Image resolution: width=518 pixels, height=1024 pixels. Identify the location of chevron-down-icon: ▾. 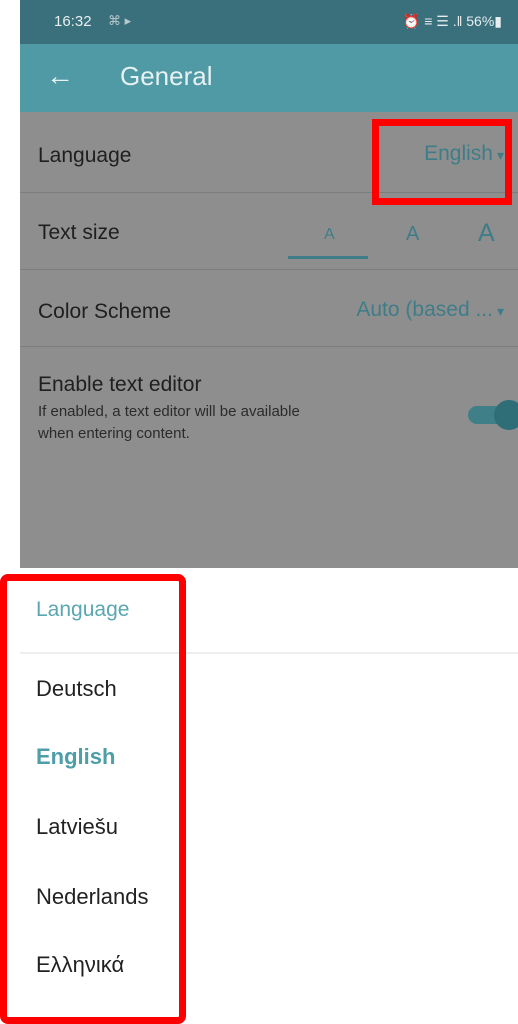
(500, 311).